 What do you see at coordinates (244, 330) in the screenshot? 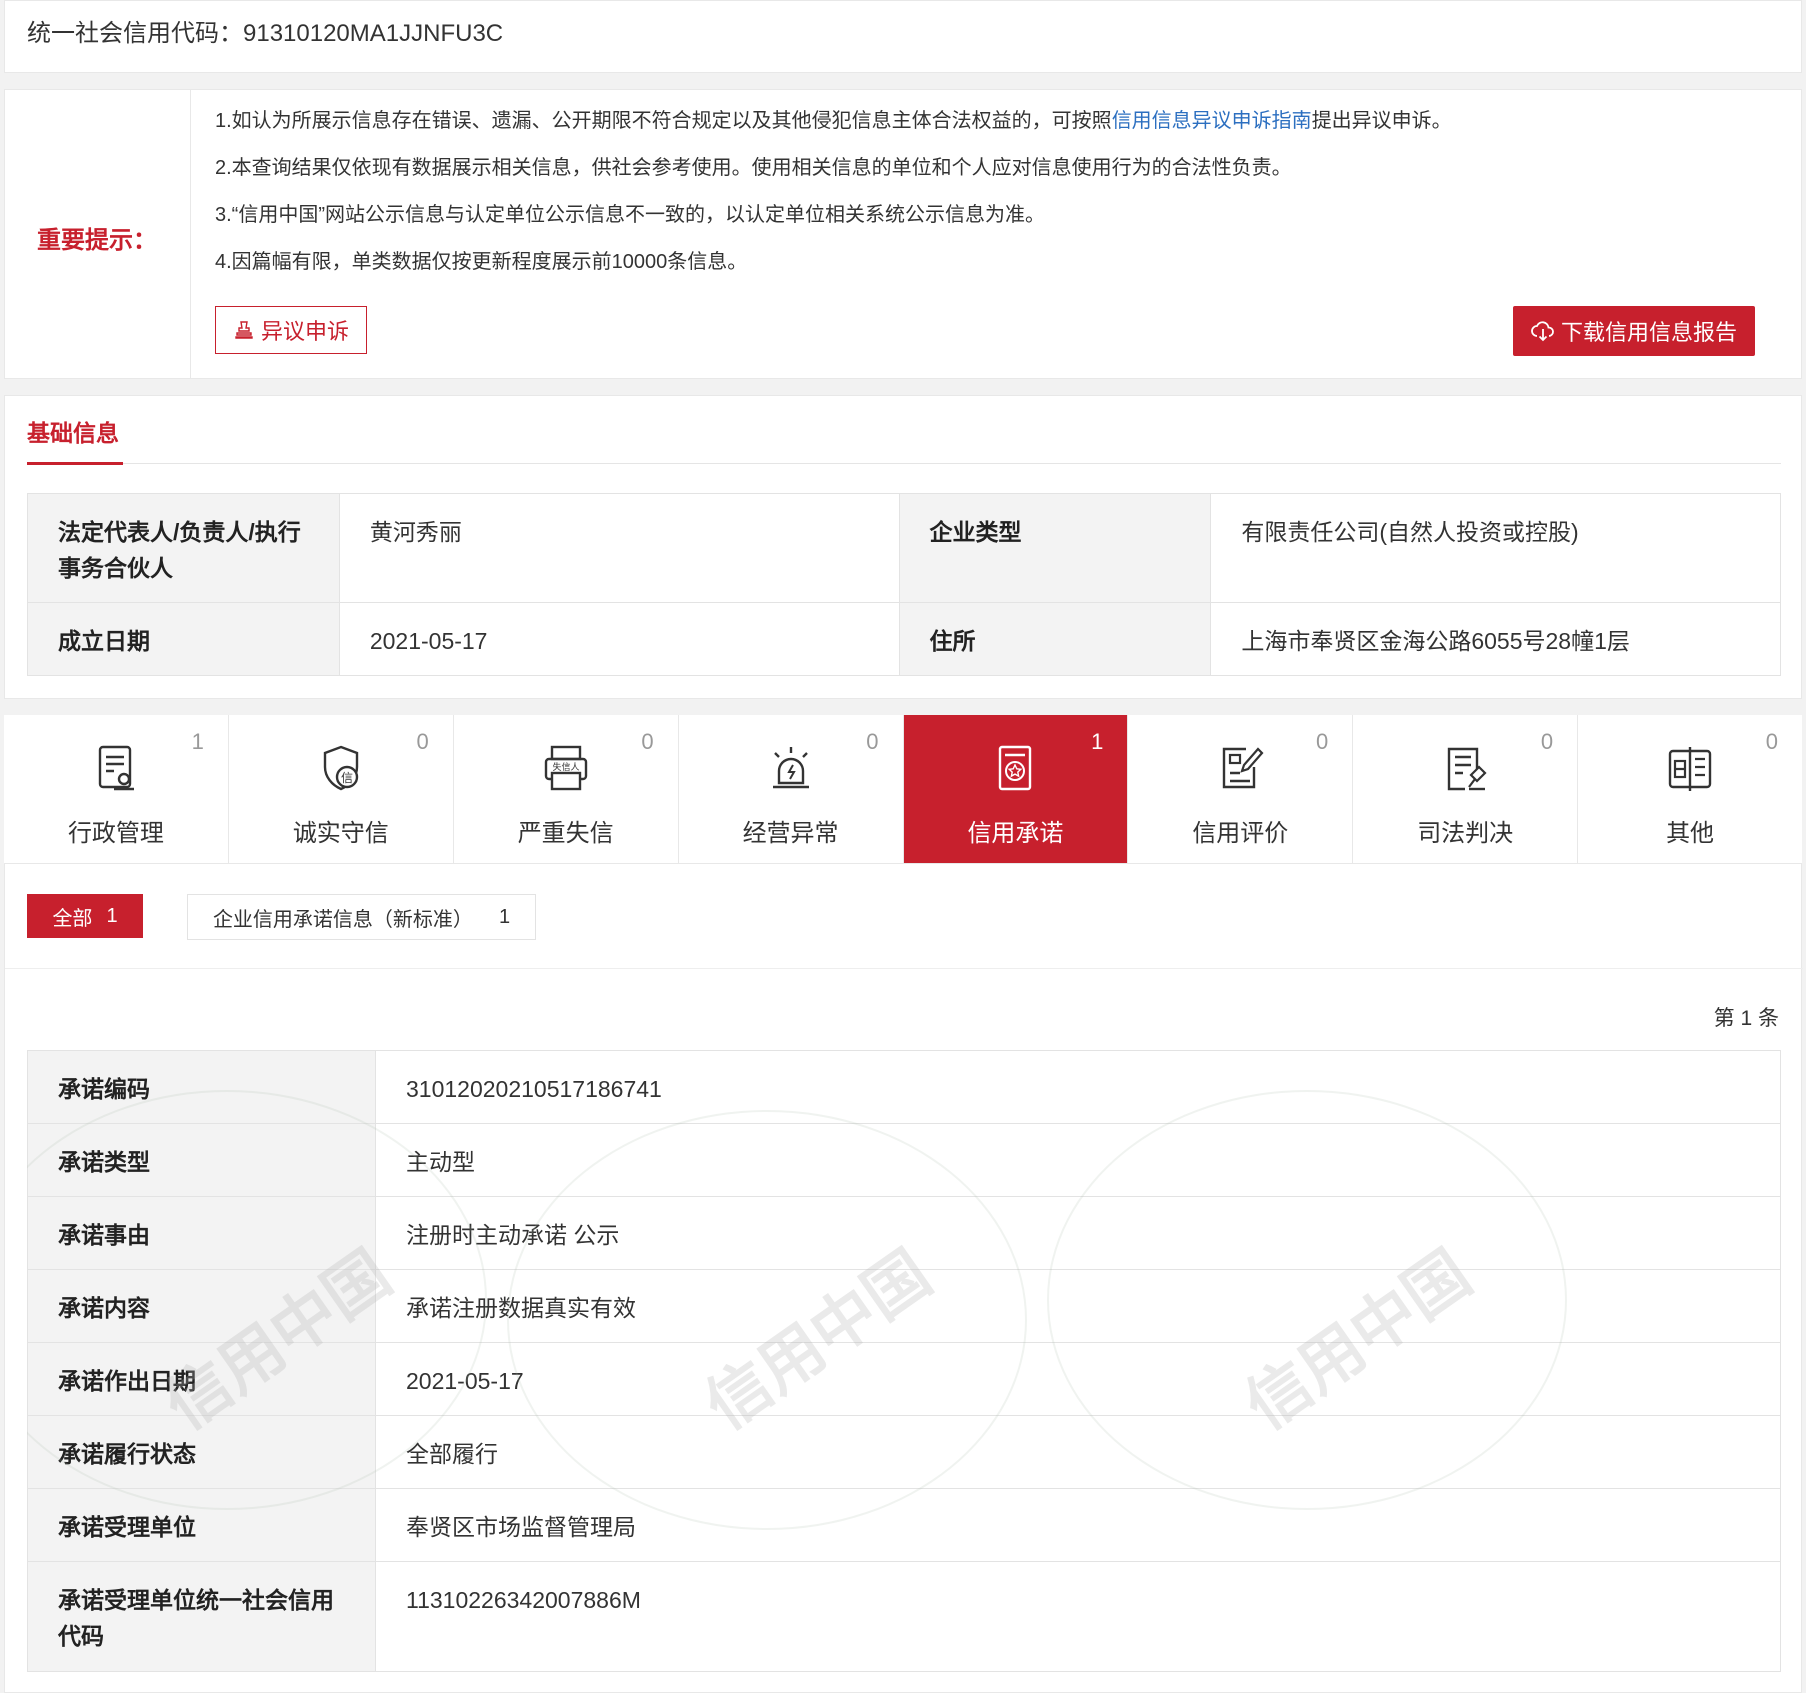
I see `stamp-icon` at bounding box center [244, 330].